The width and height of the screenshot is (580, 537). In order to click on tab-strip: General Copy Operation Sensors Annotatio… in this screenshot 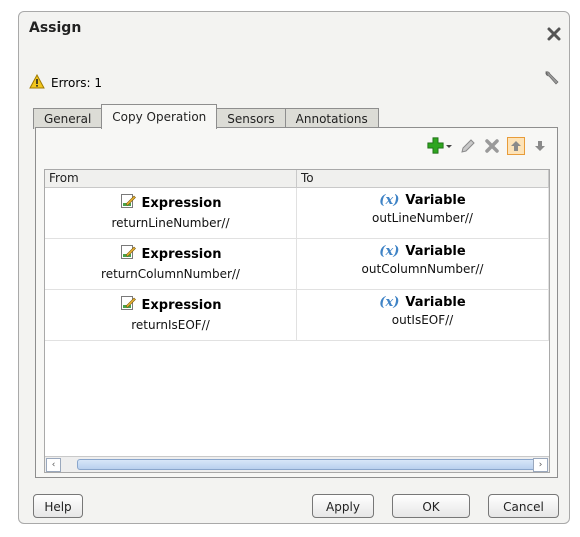, I will do `click(206, 116)`.